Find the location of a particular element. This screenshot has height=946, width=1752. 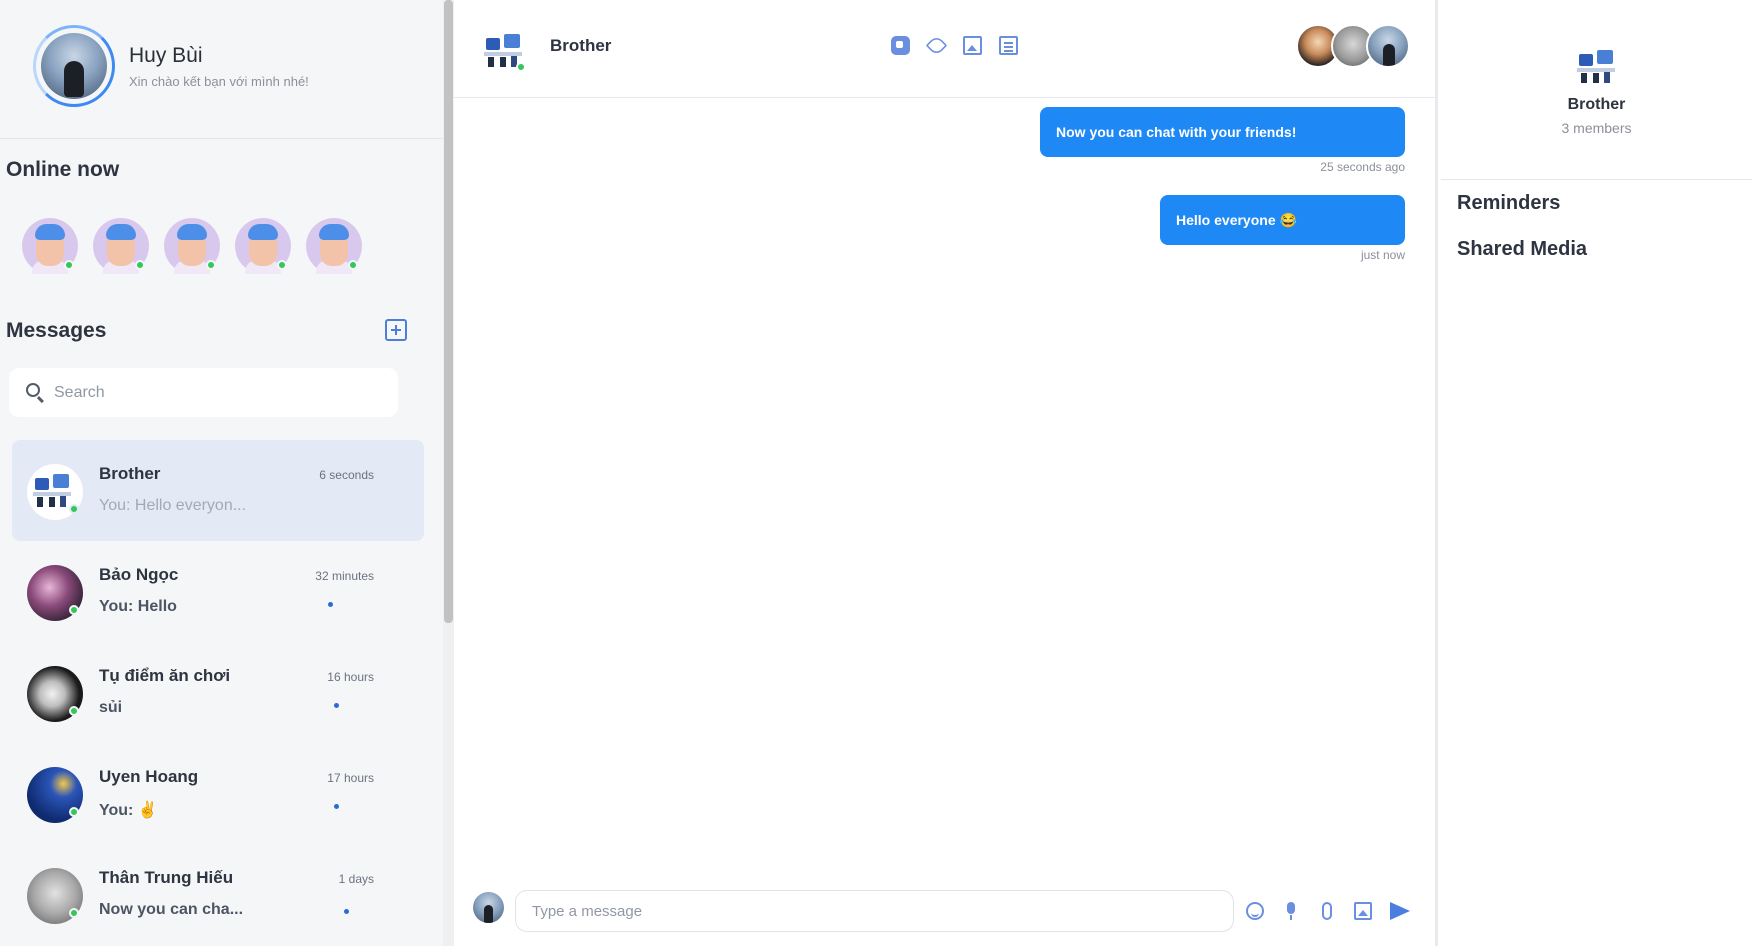

conversation-item: Tụ điểm ăn chơi 16 hours sủi is located at coordinates (218, 692).